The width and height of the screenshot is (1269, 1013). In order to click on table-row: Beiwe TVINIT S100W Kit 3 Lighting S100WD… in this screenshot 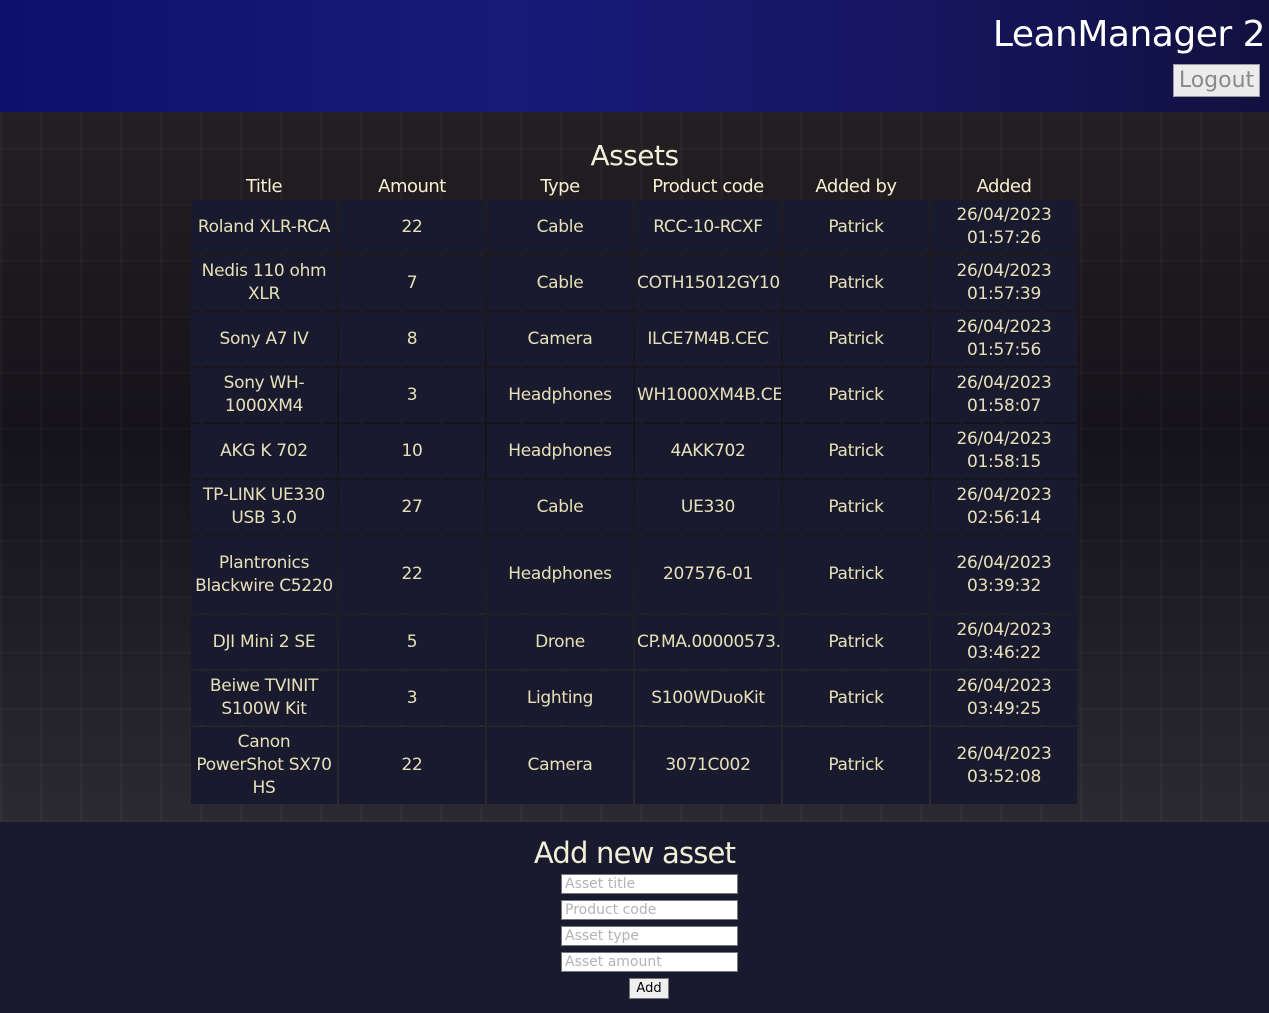, I will do `click(634, 698)`.